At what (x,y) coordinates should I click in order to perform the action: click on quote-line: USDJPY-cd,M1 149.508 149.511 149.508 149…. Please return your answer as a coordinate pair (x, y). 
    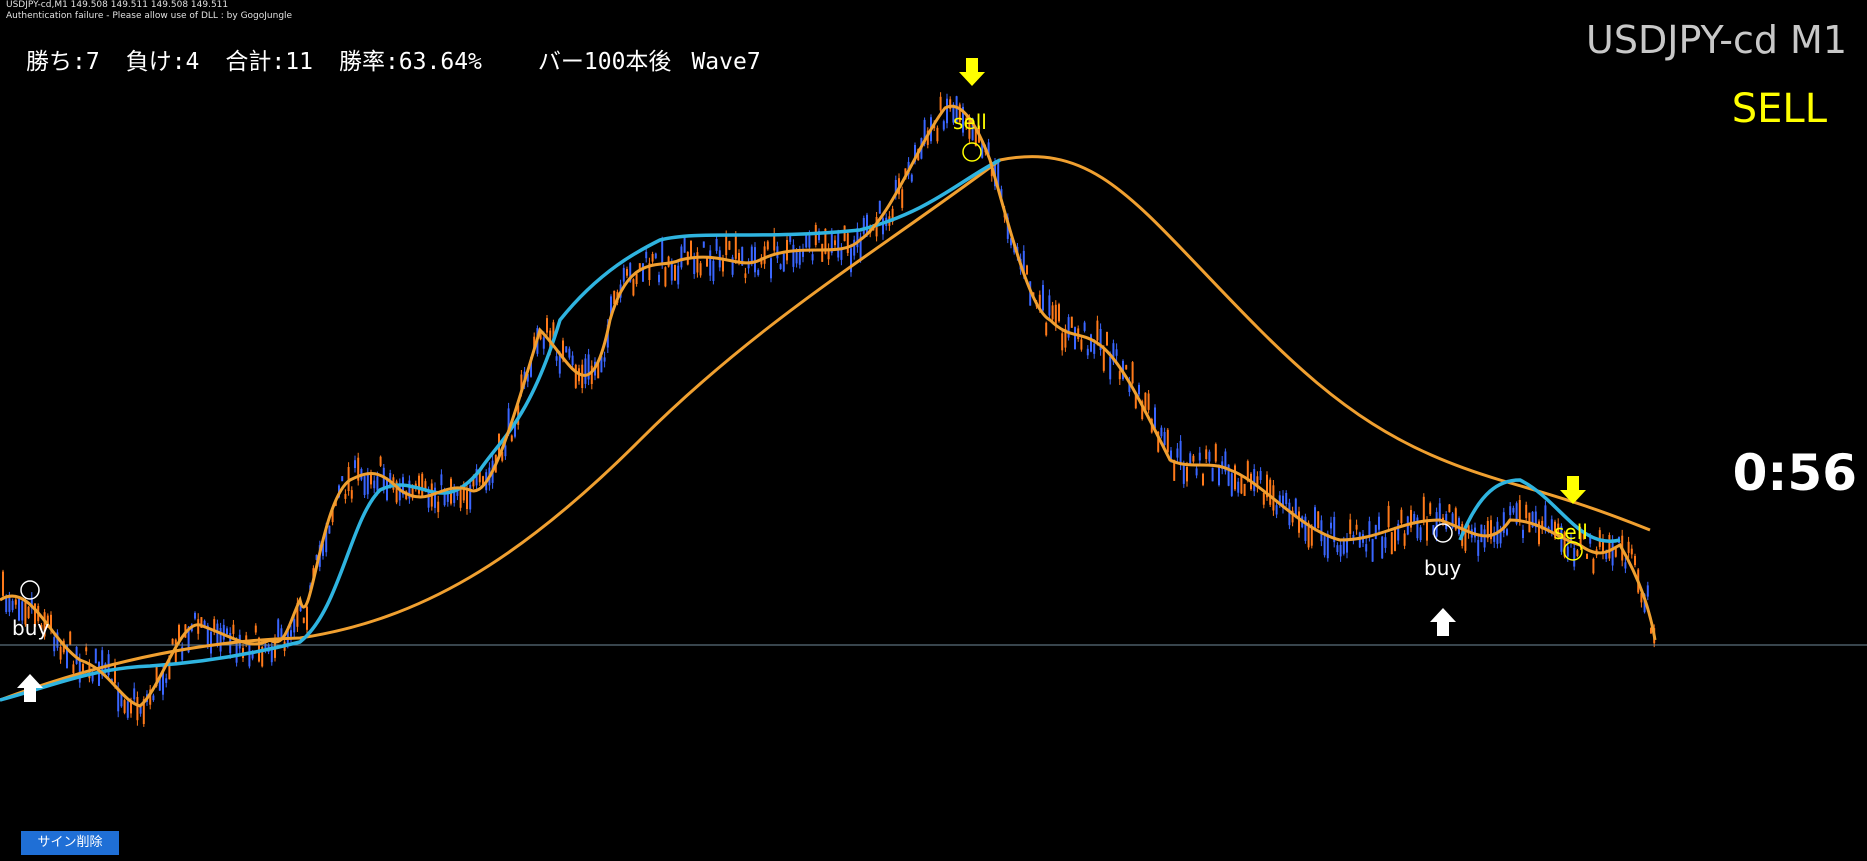
    Looking at the image, I should click on (117, 5).